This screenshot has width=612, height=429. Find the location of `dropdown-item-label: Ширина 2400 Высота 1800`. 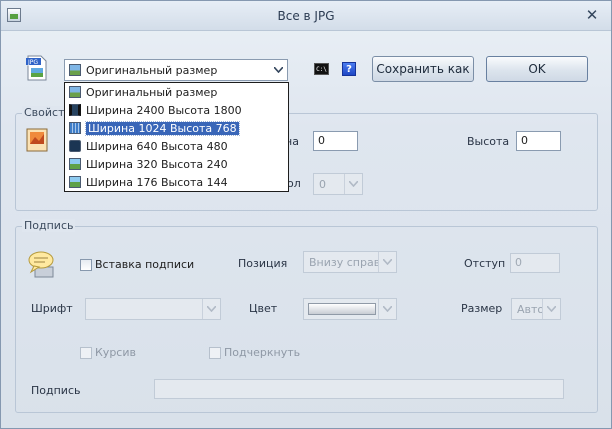

dropdown-item-label: Ширина 2400 Высота 1800 is located at coordinates (164, 110).